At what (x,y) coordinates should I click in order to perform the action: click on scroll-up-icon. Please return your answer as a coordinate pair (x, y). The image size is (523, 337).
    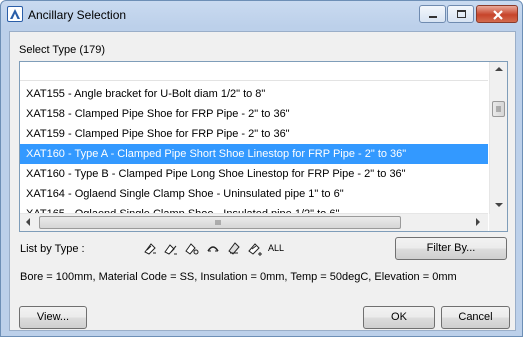
    Looking at the image, I should click on (499, 69).